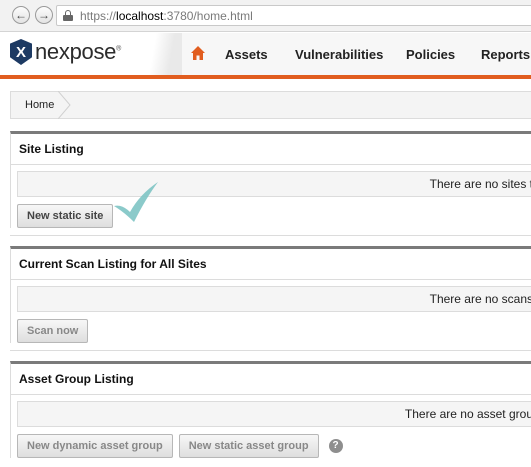  I want to click on nav-assets: Assets, so click(246, 54).